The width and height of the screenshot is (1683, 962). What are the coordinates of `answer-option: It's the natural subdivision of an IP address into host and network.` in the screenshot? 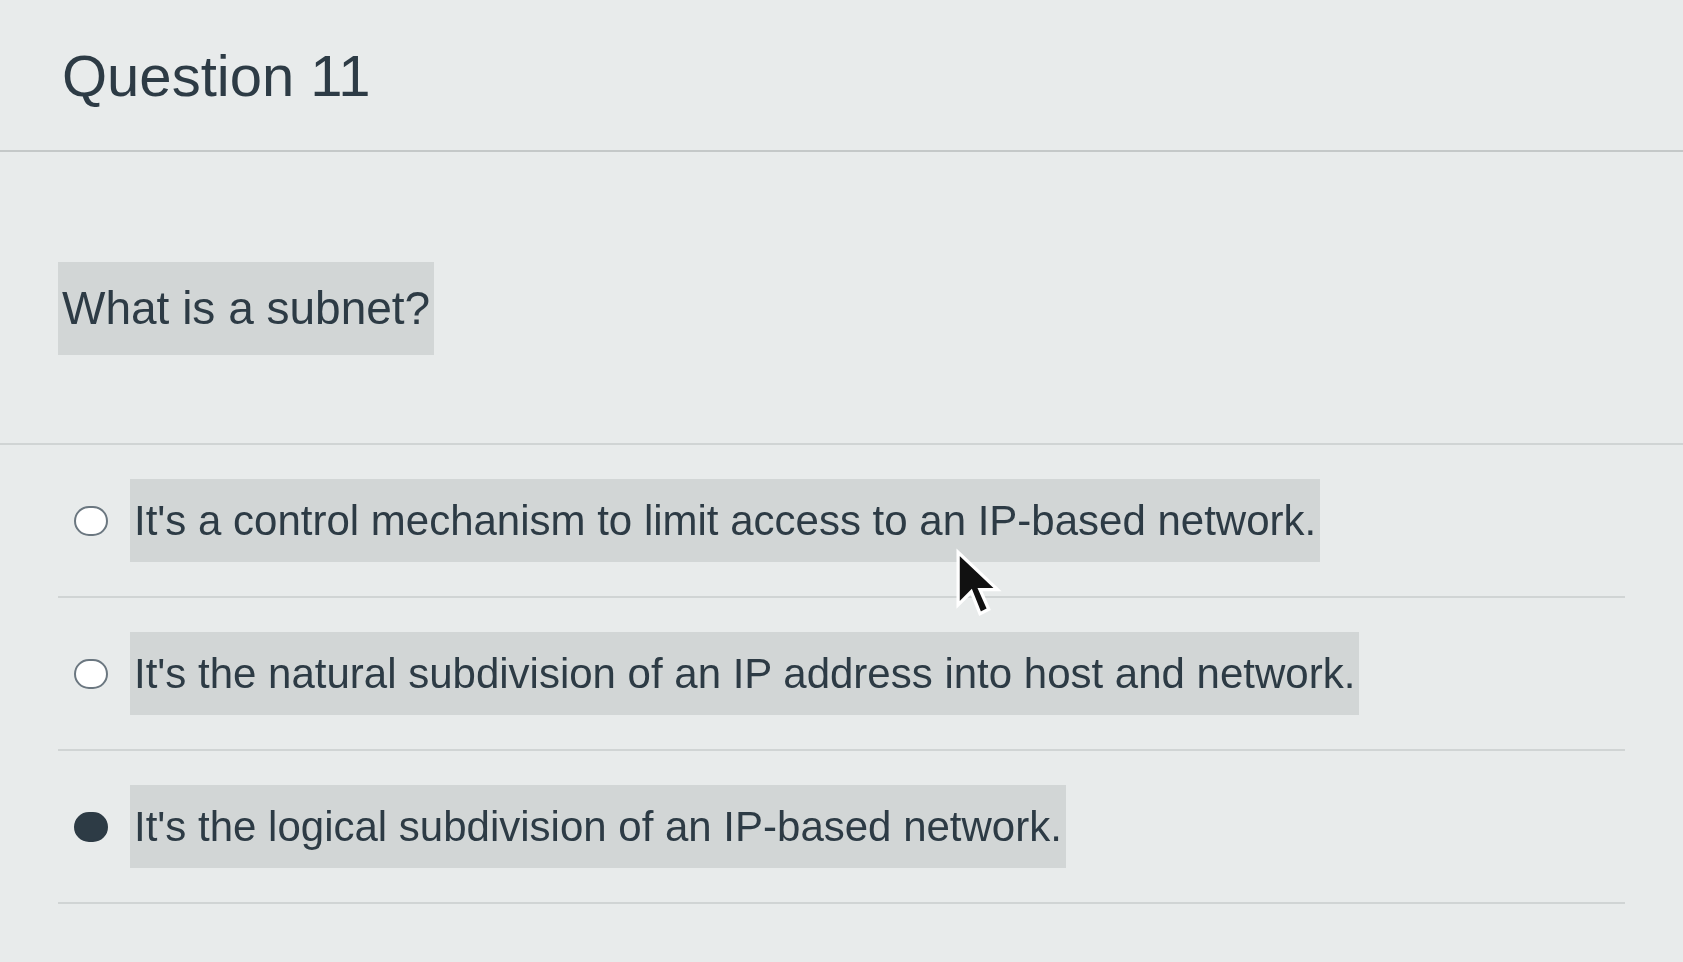 It's located at (745, 673).